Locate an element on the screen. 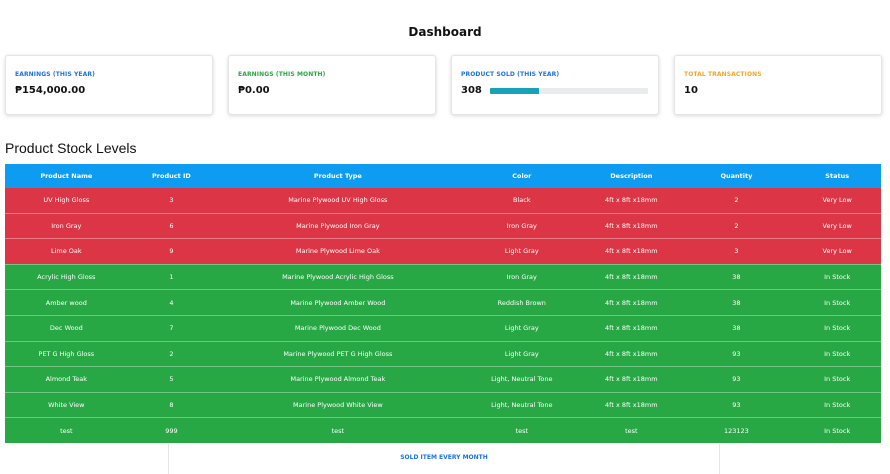 This screenshot has height=474, width=890. section-title: Product Stock Levels is located at coordinates (71, 148).